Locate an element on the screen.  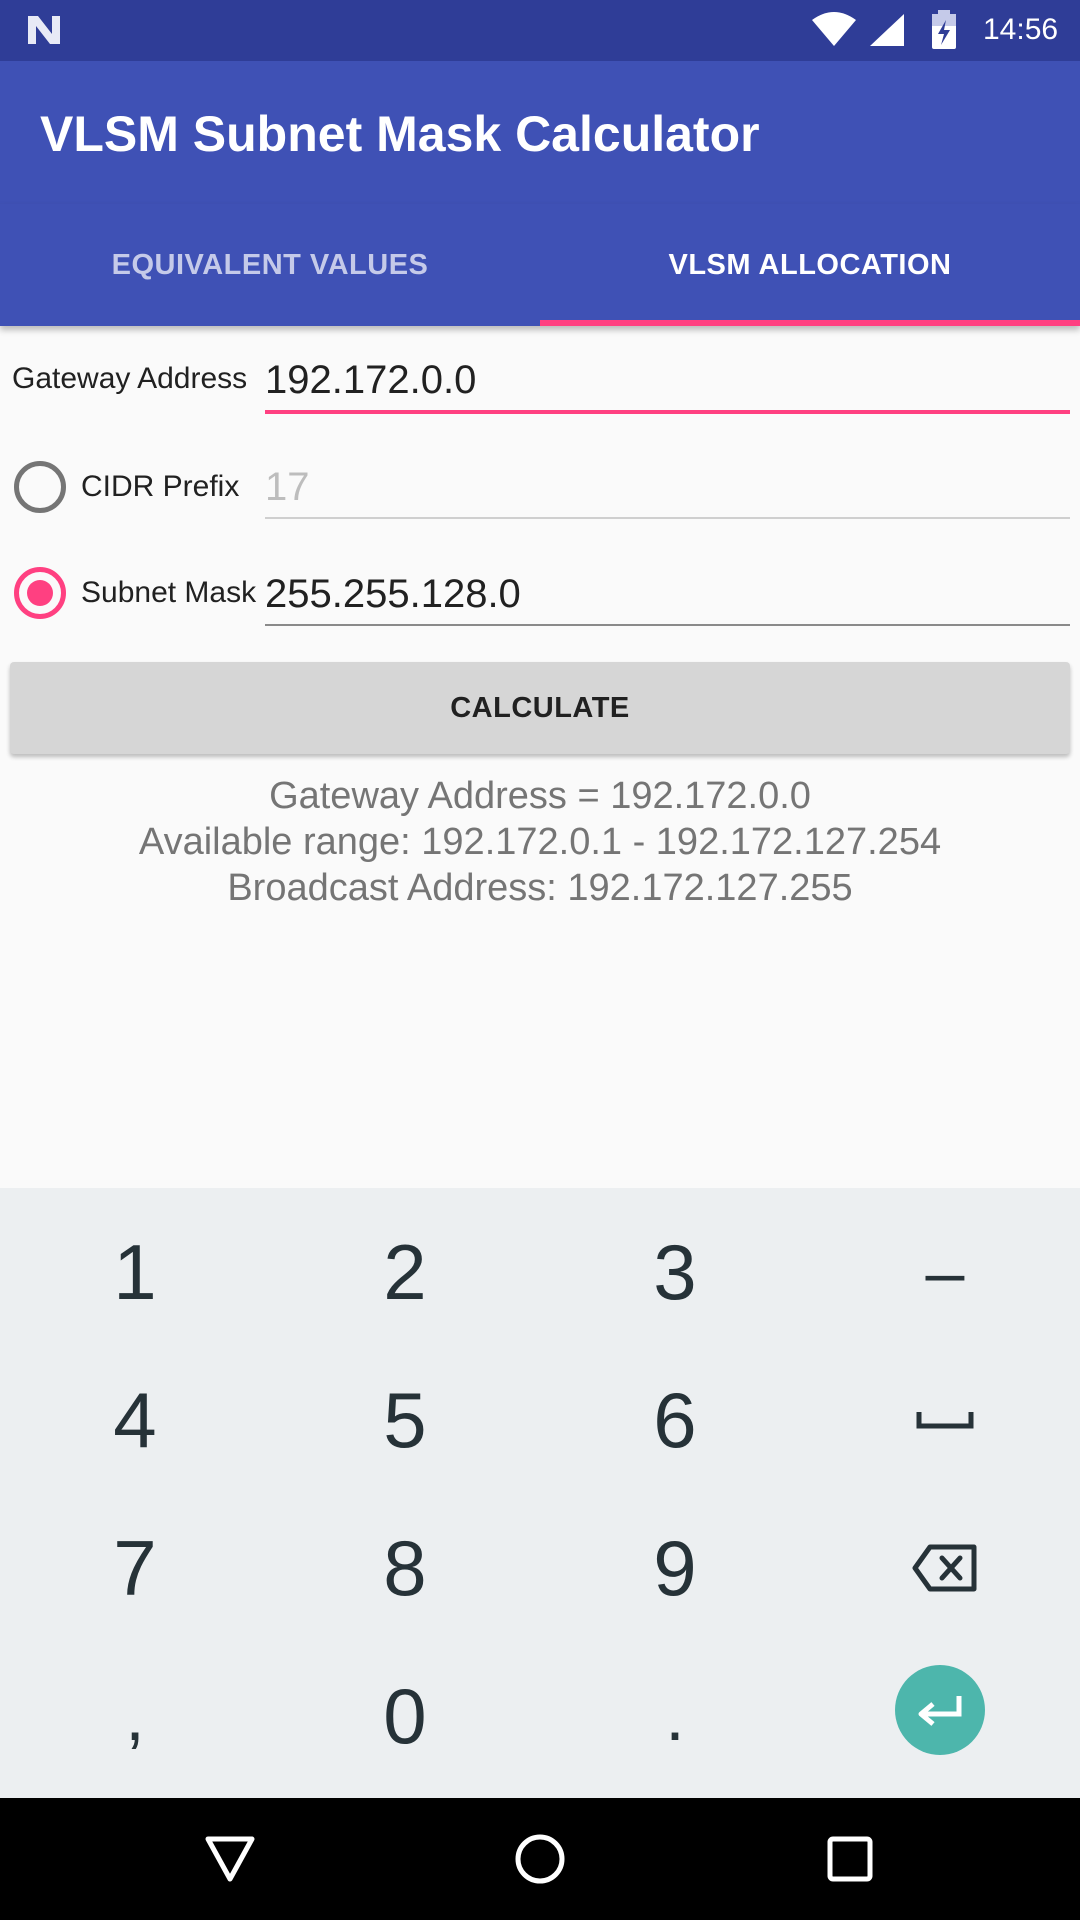
calculate-button: CALCULATE is located at coordinates (540, 708).